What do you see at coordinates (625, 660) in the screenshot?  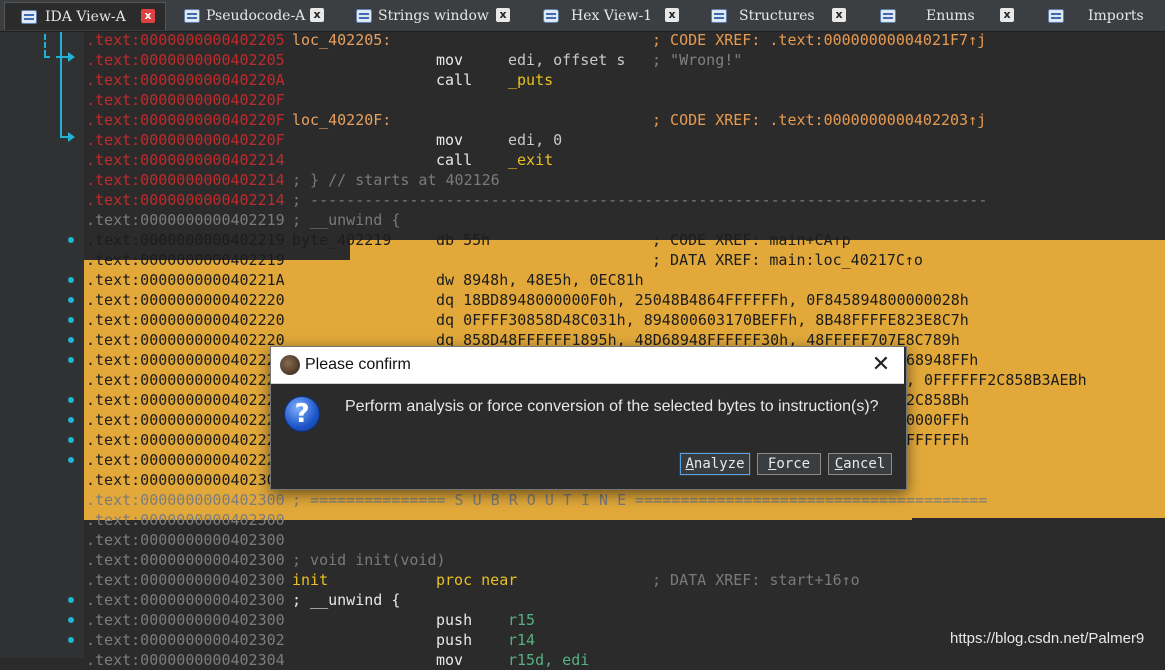 I see `listing-line: .text:0000000000402304 mov r15d, edi` at bounding box center [625, 660].